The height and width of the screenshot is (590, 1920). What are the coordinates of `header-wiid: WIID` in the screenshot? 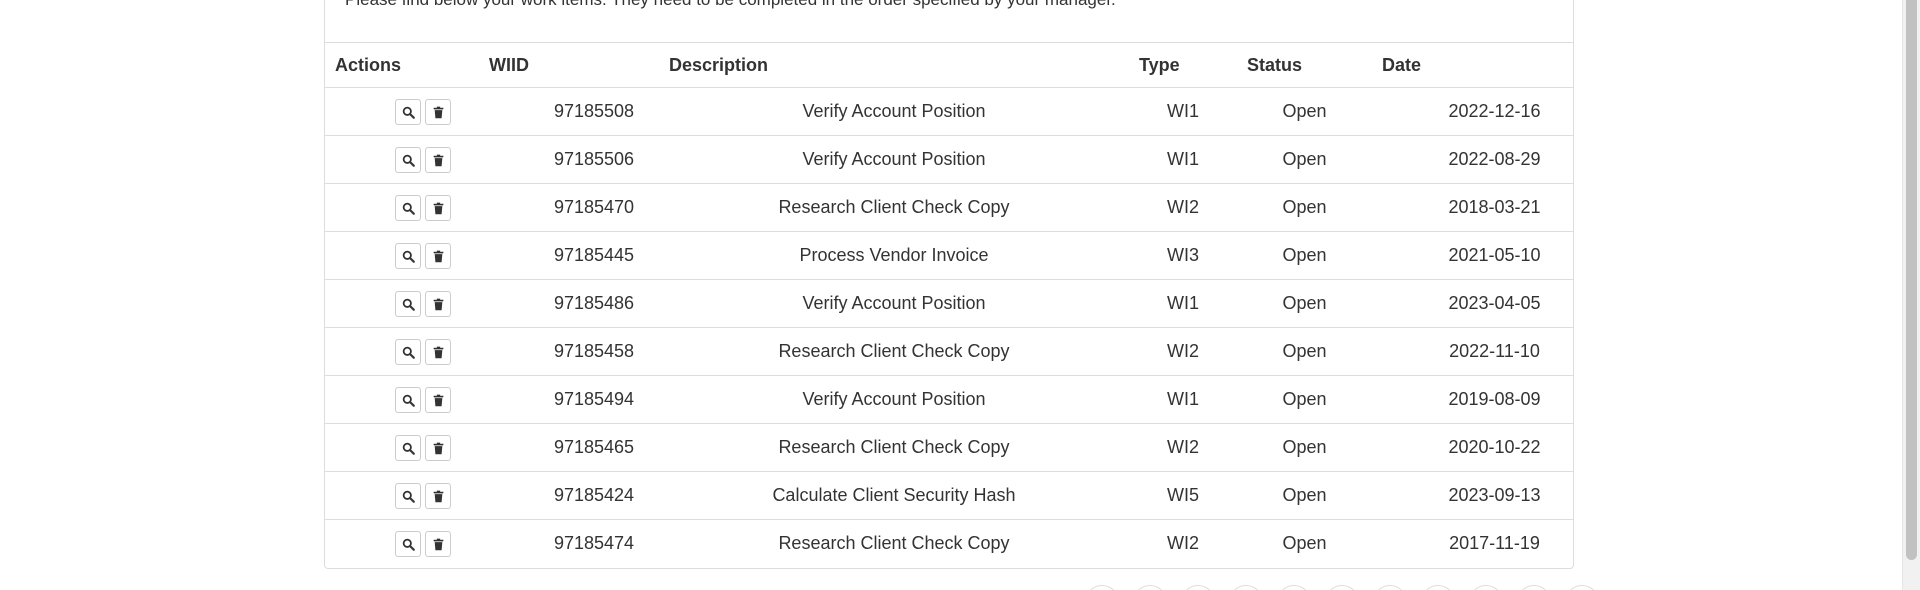 It's located at (569, 65).